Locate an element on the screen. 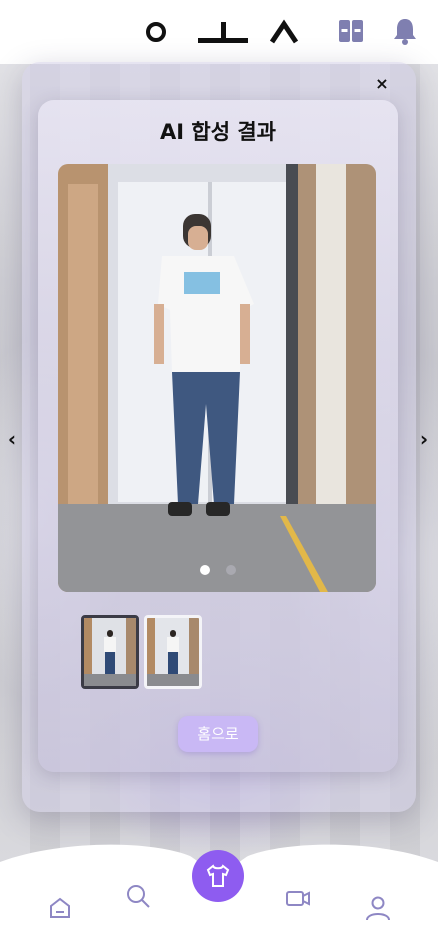  book-icon is located at coordinates (351, 31).